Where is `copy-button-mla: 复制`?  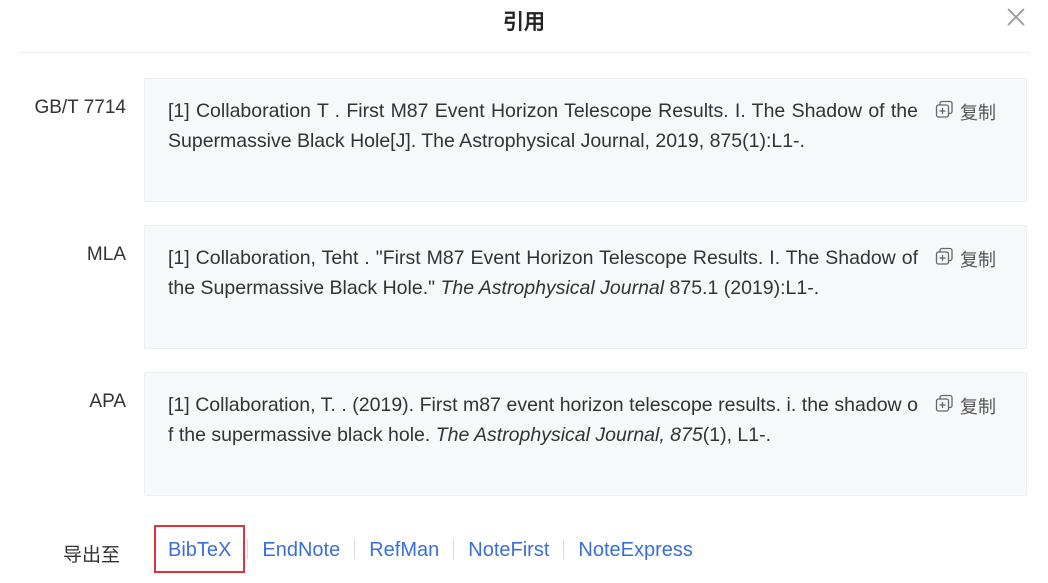
copy-button-mla: 复制 is located at coordinates (965, 259).